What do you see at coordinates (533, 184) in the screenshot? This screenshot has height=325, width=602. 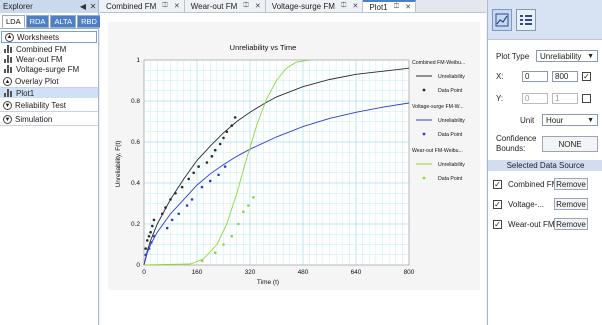 I see `source-name: Combined FM` at bounding box center [533, 184].